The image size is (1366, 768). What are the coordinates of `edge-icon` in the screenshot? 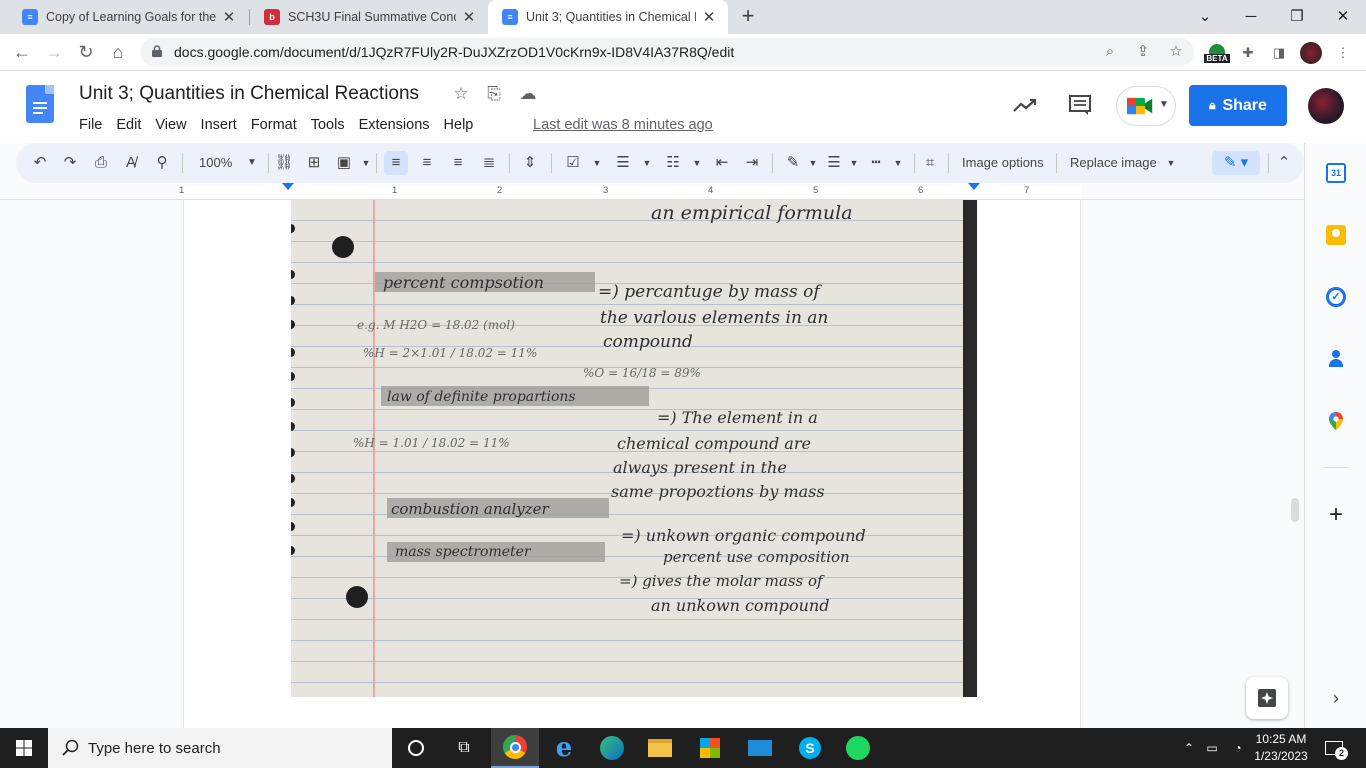 It's located at (612, 748).